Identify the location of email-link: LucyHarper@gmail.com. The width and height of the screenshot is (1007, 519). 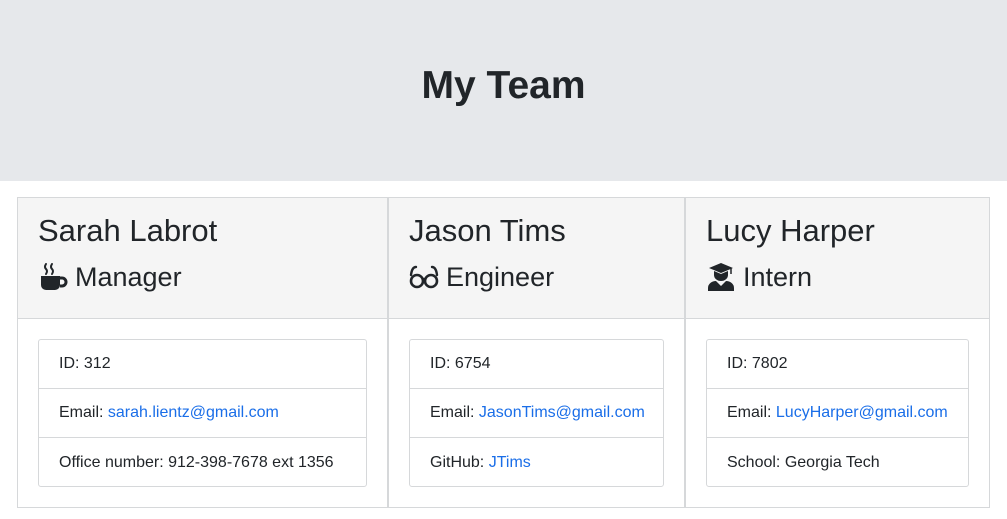
(862, 413).